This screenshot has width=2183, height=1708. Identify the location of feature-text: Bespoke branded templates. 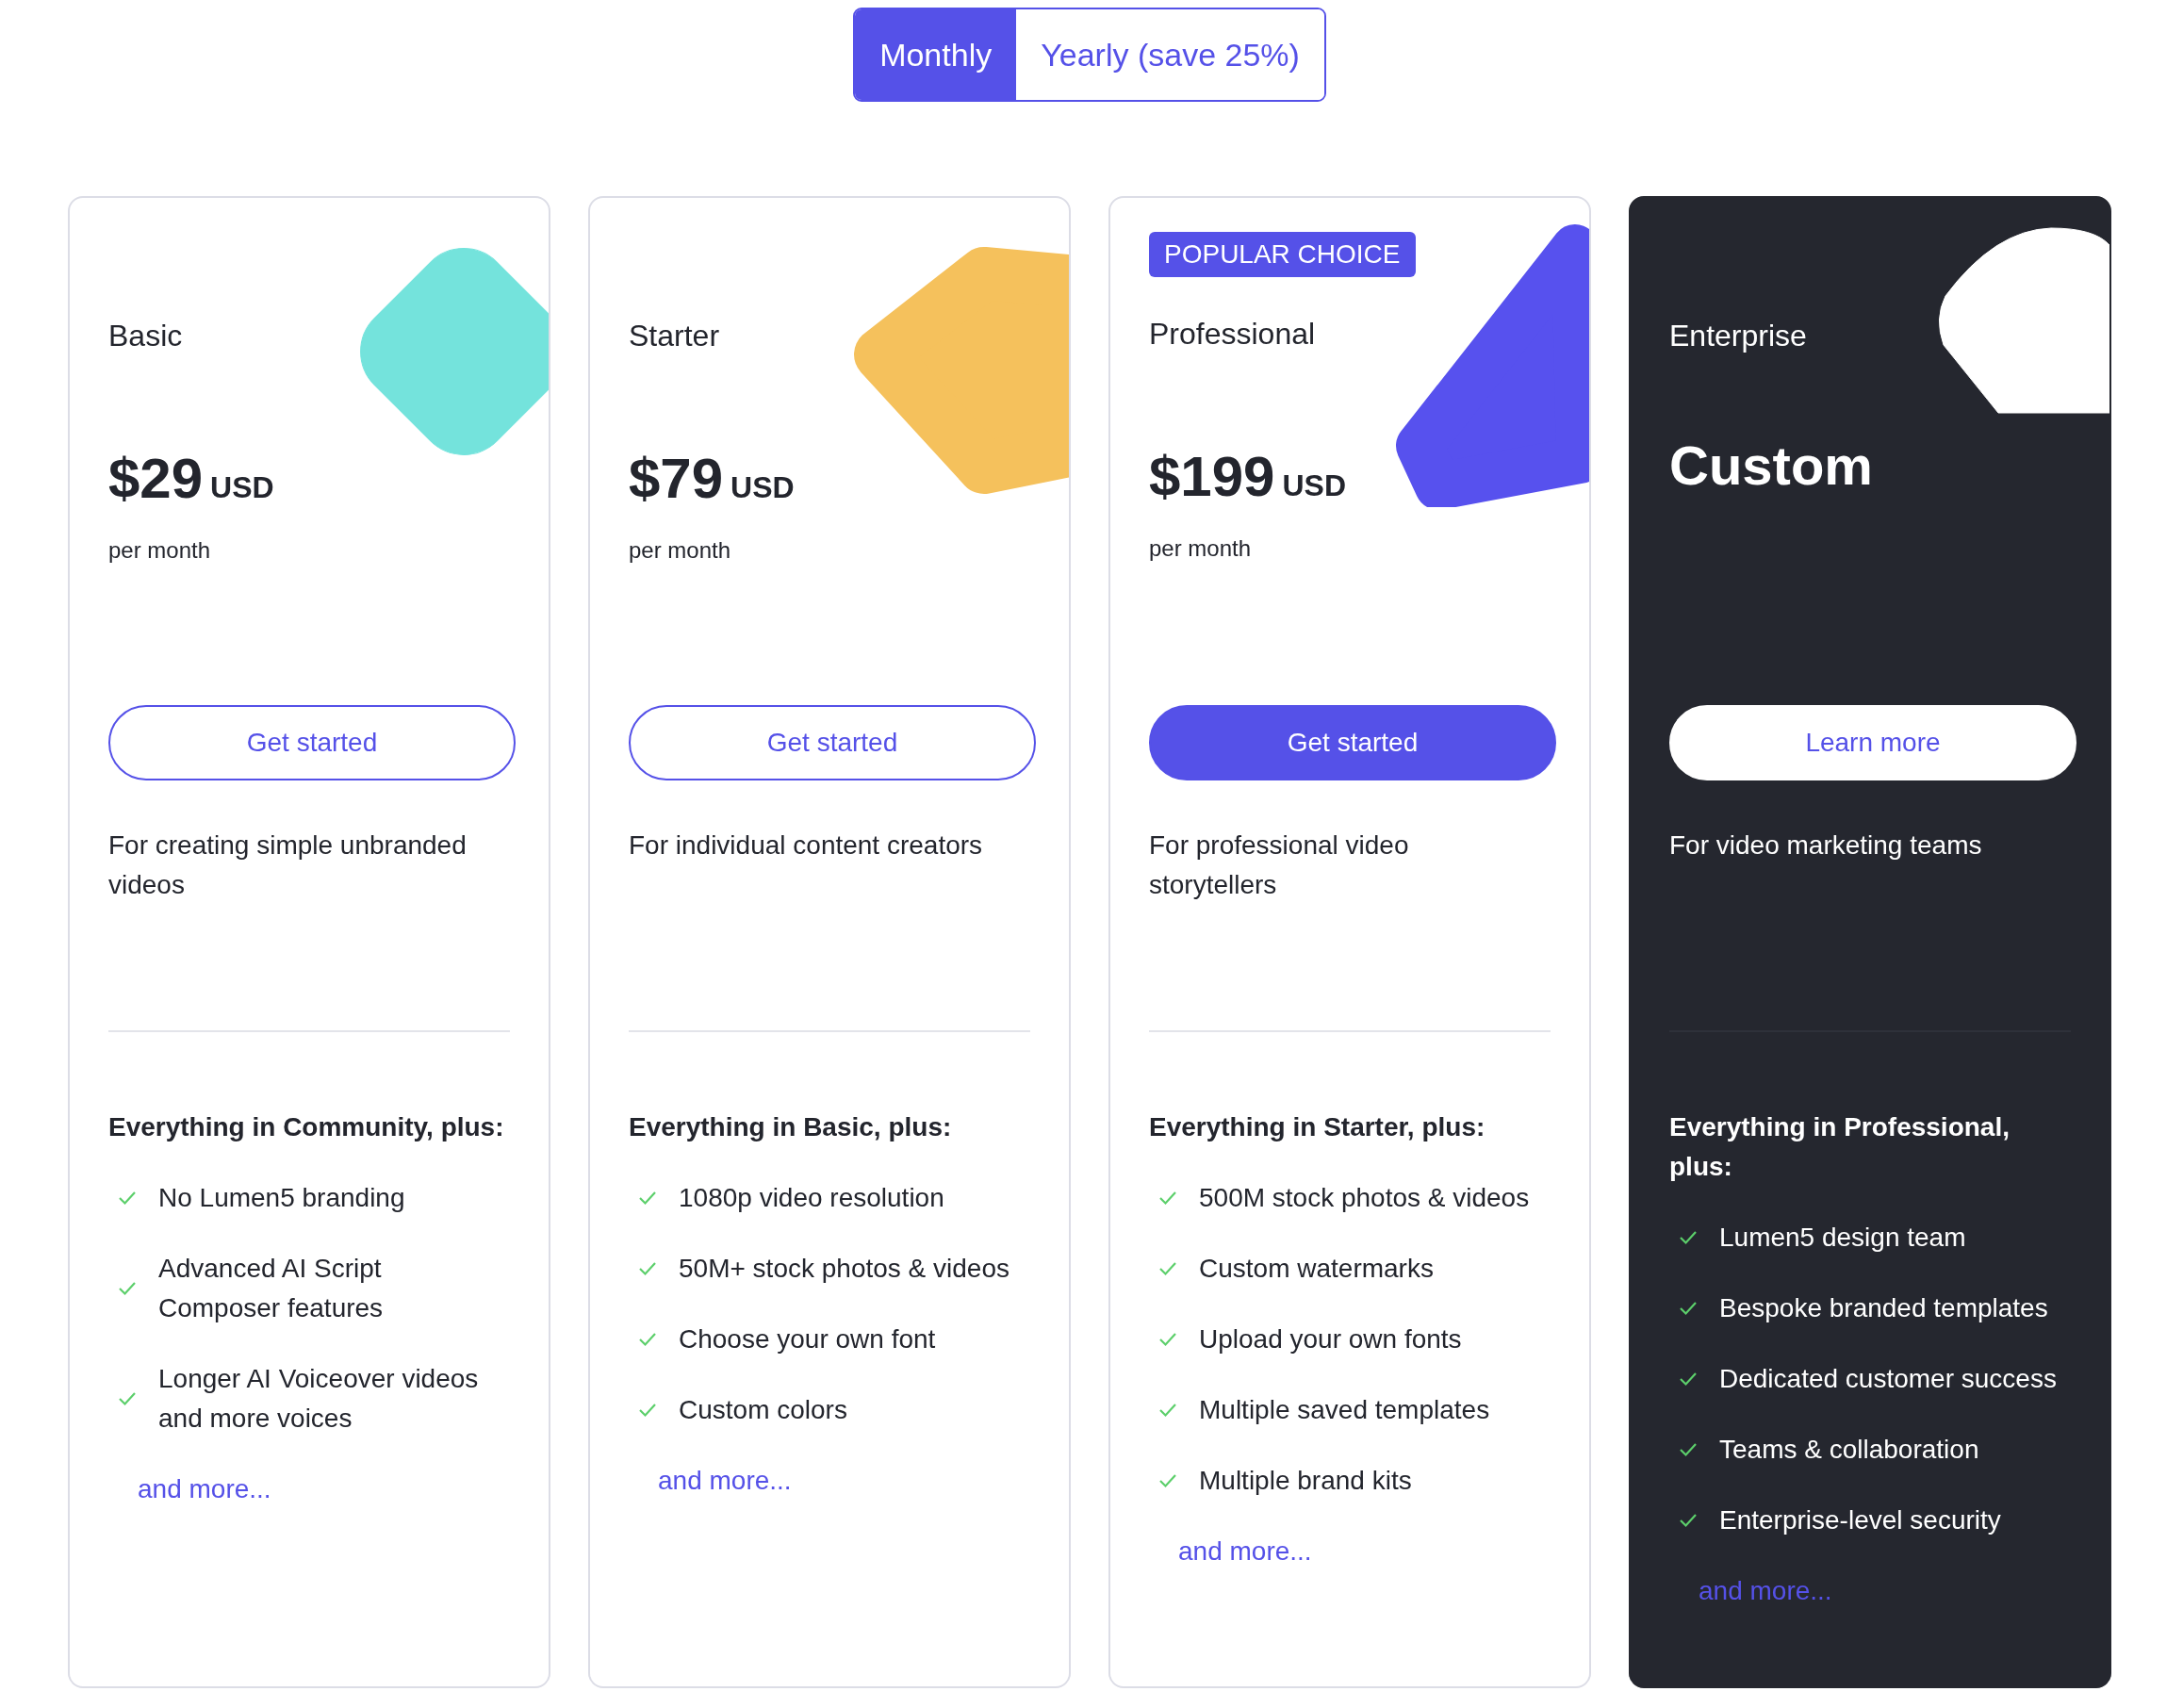
(1884, 1308).